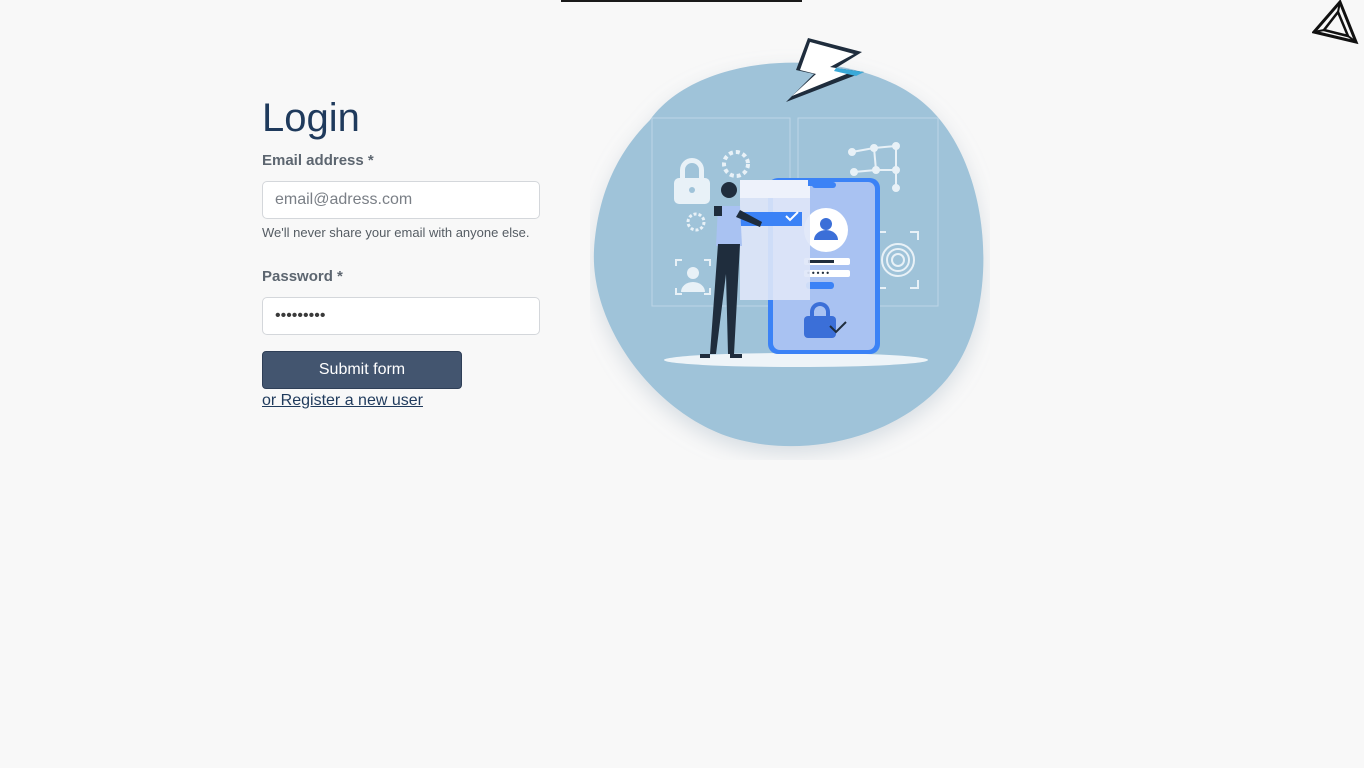 The width and height of the screenshot is (1364, 768). Describe the element at coordinates (318, 160) in the screenshot. I see `email-label: Email address *` at that location.